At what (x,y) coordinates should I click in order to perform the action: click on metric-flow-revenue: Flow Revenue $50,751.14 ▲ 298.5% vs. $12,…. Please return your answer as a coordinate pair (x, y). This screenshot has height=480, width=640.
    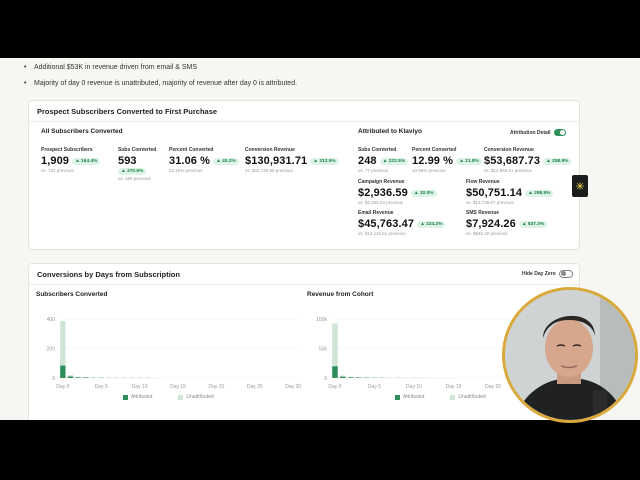
    Looking at the image, I should click on (510, 192).